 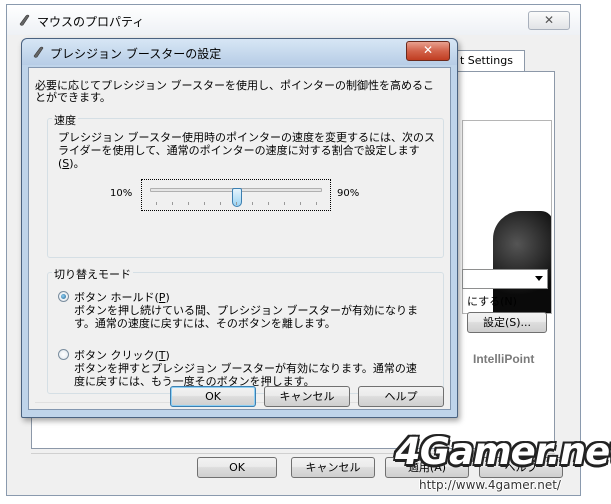 What do you see at coordinates (504, 359) in the screenshot?
I see `intellipoint-logo: IntelliPoint` at bounding box center [504, 359].